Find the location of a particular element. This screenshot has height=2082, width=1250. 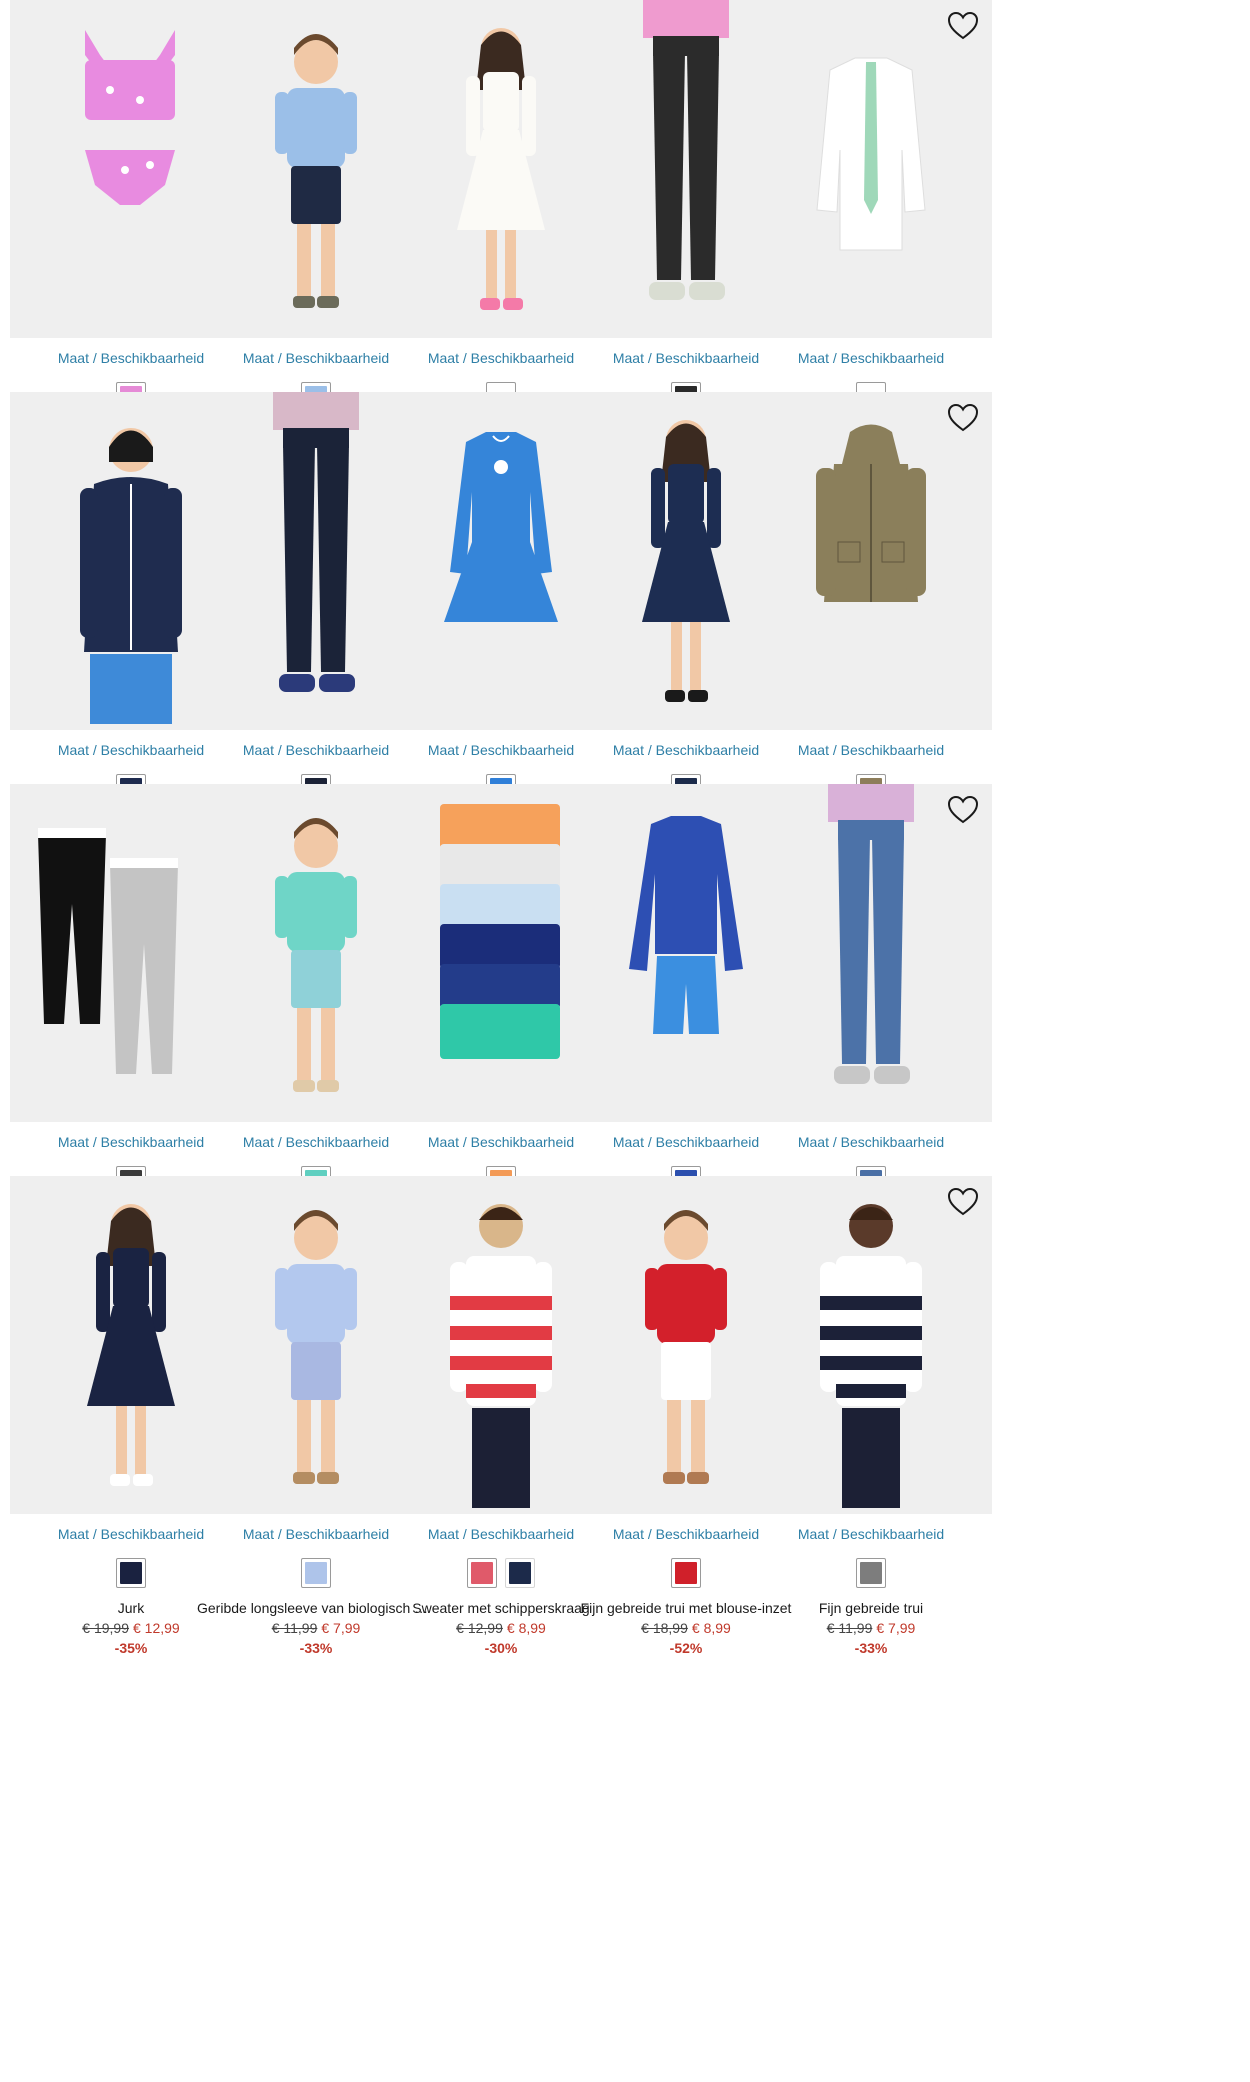

sale-price: € 12,99 is located at coordinates (156, 1628).